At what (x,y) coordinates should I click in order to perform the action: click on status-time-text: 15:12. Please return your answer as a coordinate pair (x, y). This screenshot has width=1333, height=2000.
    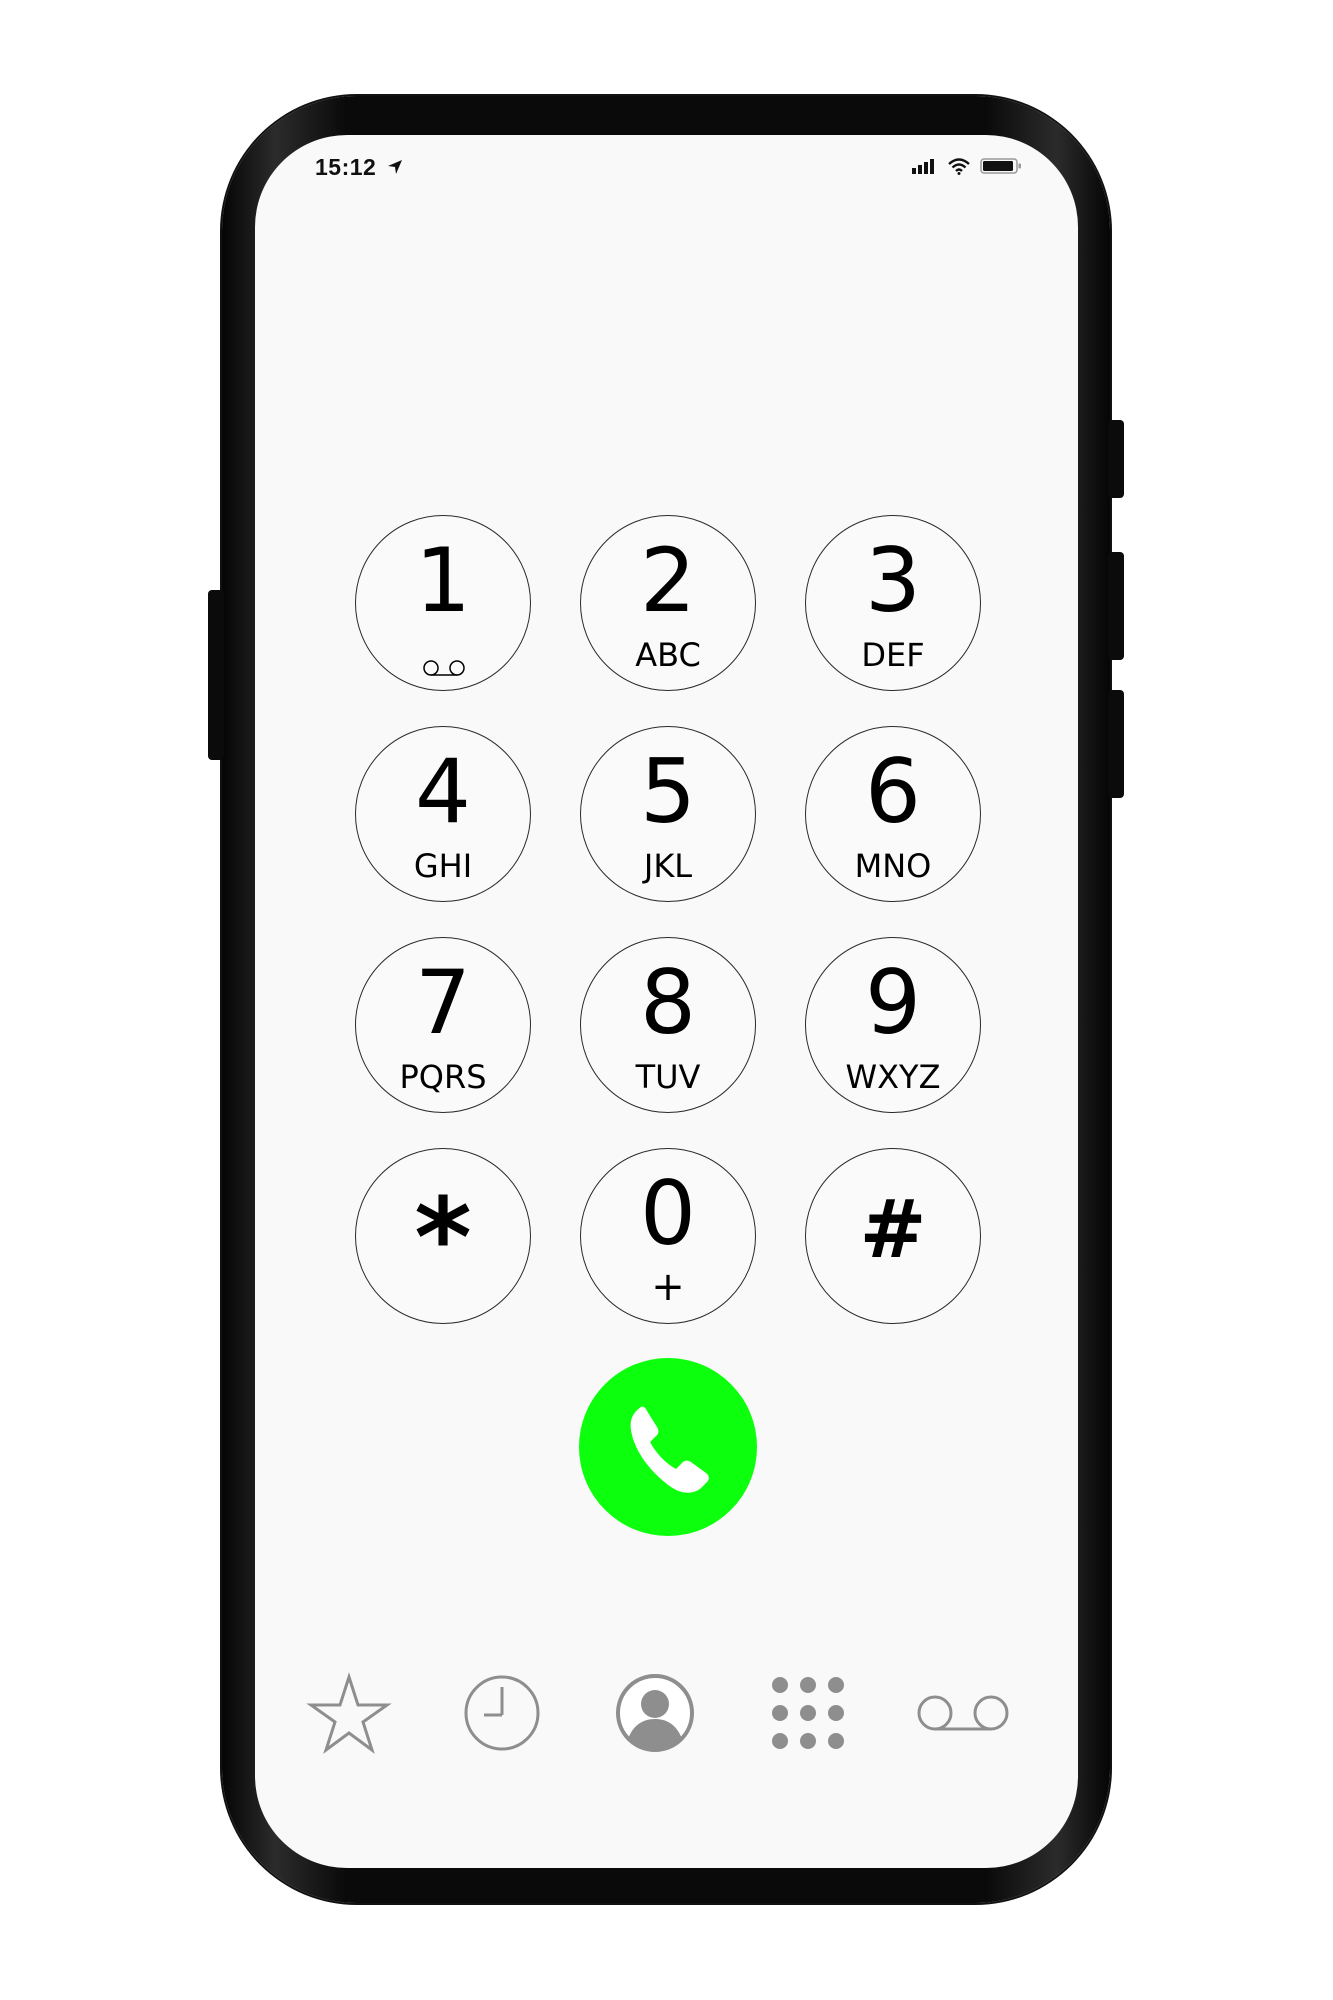
    Looking at the image, I should click on (346, 167).